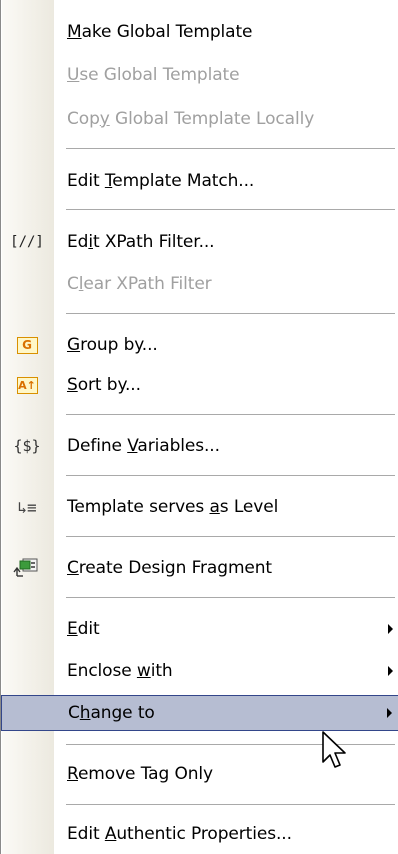 The width and height of the screenshot is (398, 854). I want to click on menu-item-clear-xpath-filter: Clear XPath Filter, so click(200, 284).